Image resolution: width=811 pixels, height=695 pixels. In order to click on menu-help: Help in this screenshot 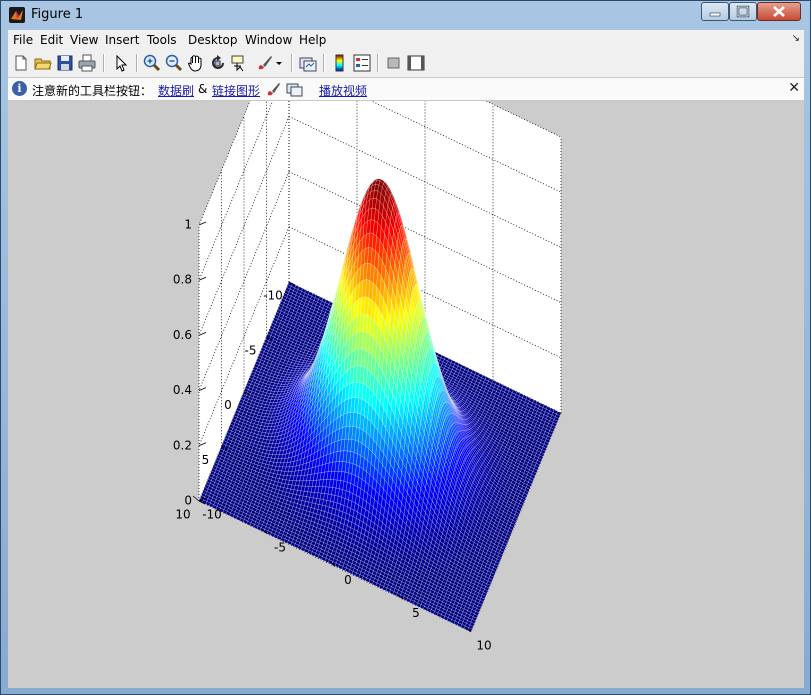, I will do `click(312, 40)`.